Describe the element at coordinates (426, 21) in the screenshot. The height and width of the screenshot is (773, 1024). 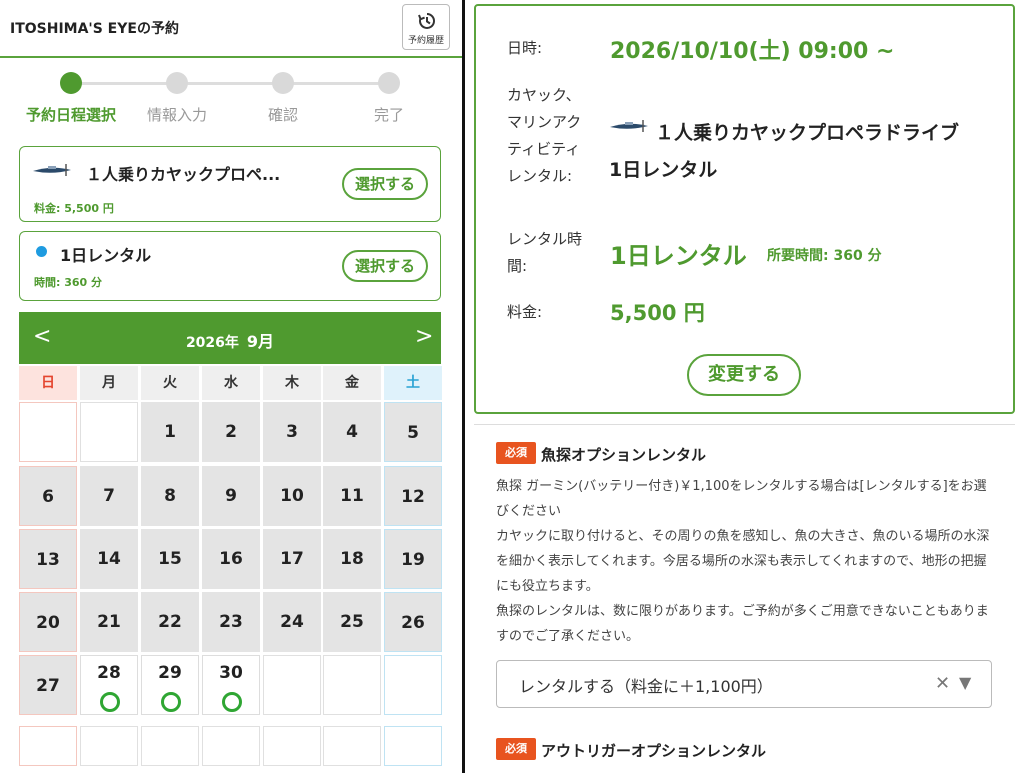
I see `history-icon` at that location.